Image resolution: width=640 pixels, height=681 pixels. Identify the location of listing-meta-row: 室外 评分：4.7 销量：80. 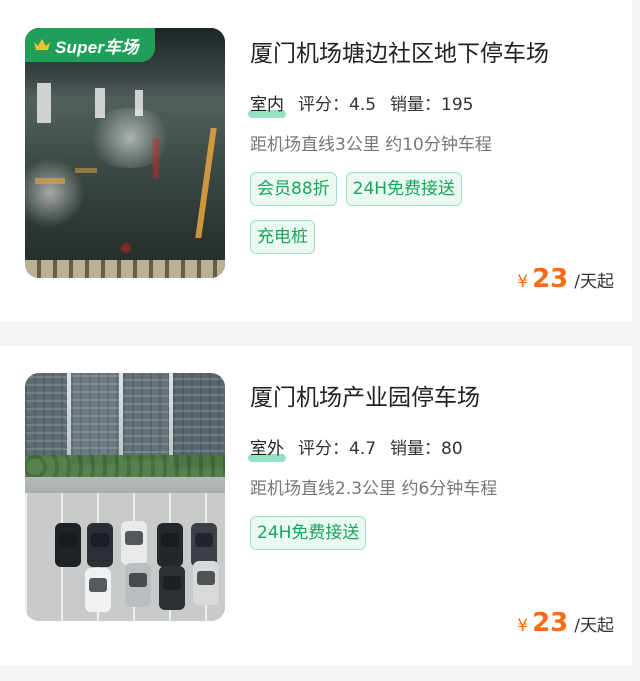
(362, 448).